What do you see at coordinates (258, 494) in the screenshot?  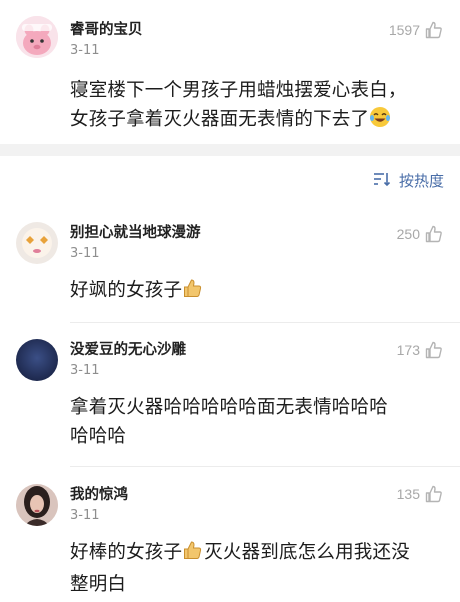 I see `username: 我的惊鸿` at bounding box center [258, 494].